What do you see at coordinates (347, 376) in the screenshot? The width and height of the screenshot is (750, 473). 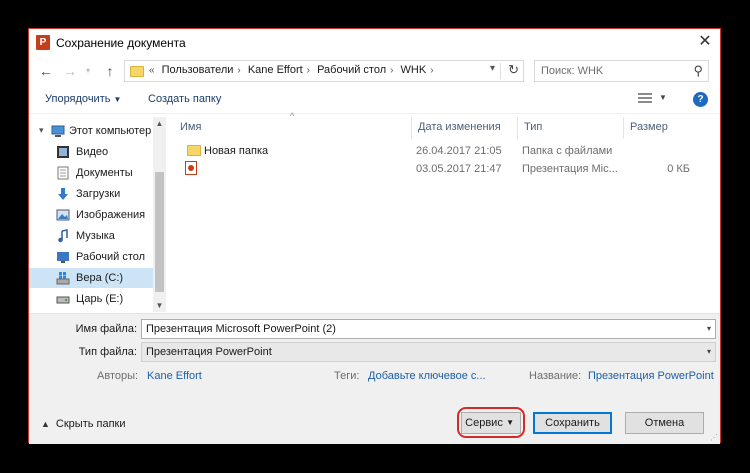 I see `tags-label: Теги:` at bounding box center [347, 376].